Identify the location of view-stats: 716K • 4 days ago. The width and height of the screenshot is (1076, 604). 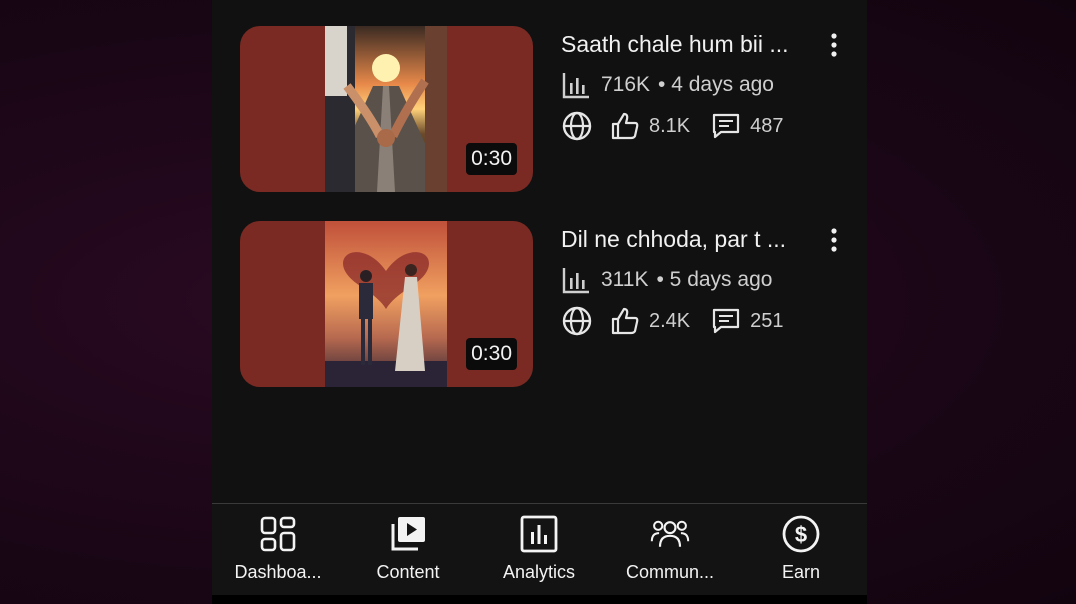
(667, 85).